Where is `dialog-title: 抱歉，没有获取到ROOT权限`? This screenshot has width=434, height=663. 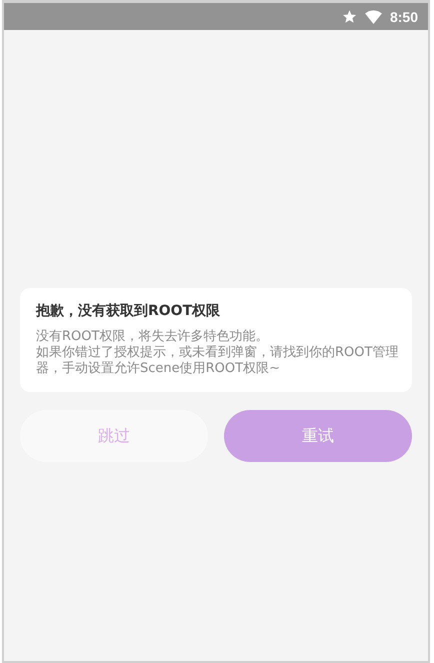 dialog-title: 抱歉，没有获取到ROOT权限 is located at coordinates (129, 311).